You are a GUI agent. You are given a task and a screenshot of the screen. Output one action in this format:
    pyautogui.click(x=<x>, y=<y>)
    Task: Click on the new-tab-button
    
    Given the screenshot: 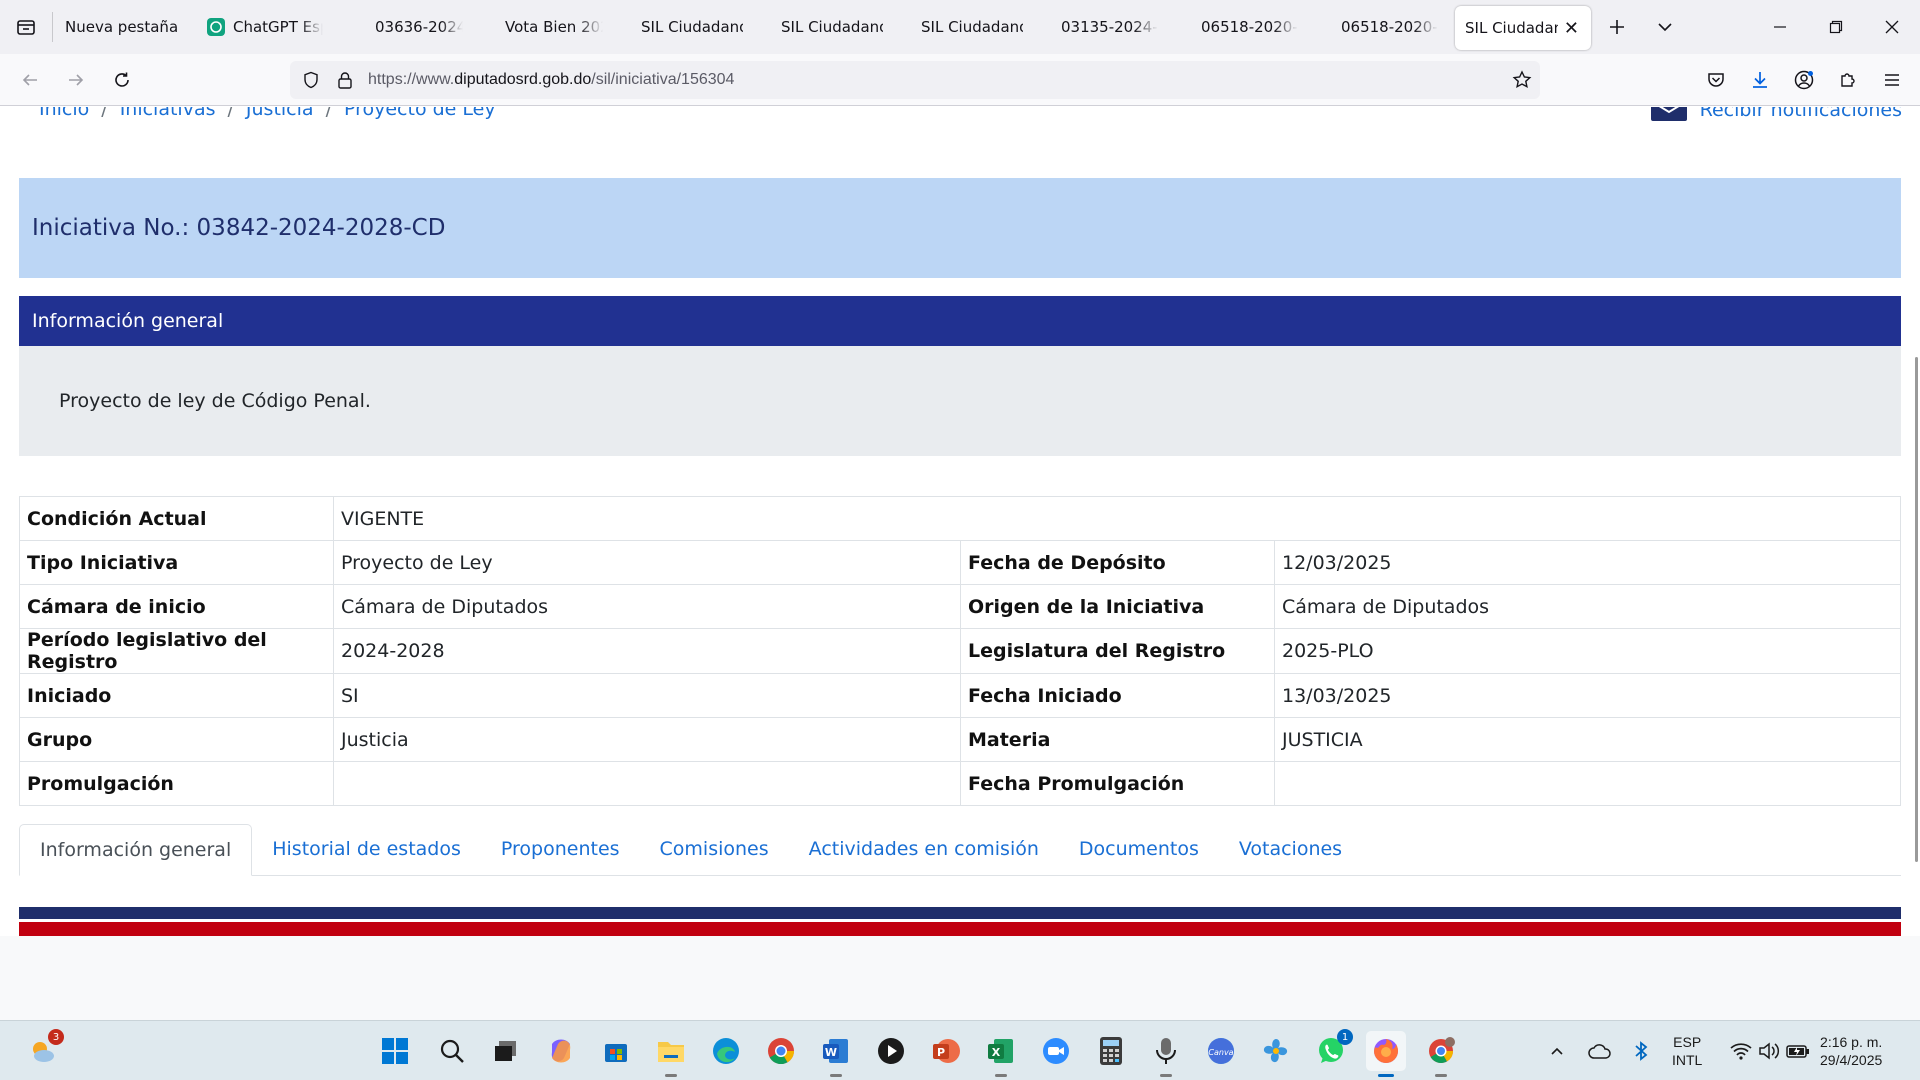 What is the action you would take?
    pyautogui.click(x=1617, y=27)
    